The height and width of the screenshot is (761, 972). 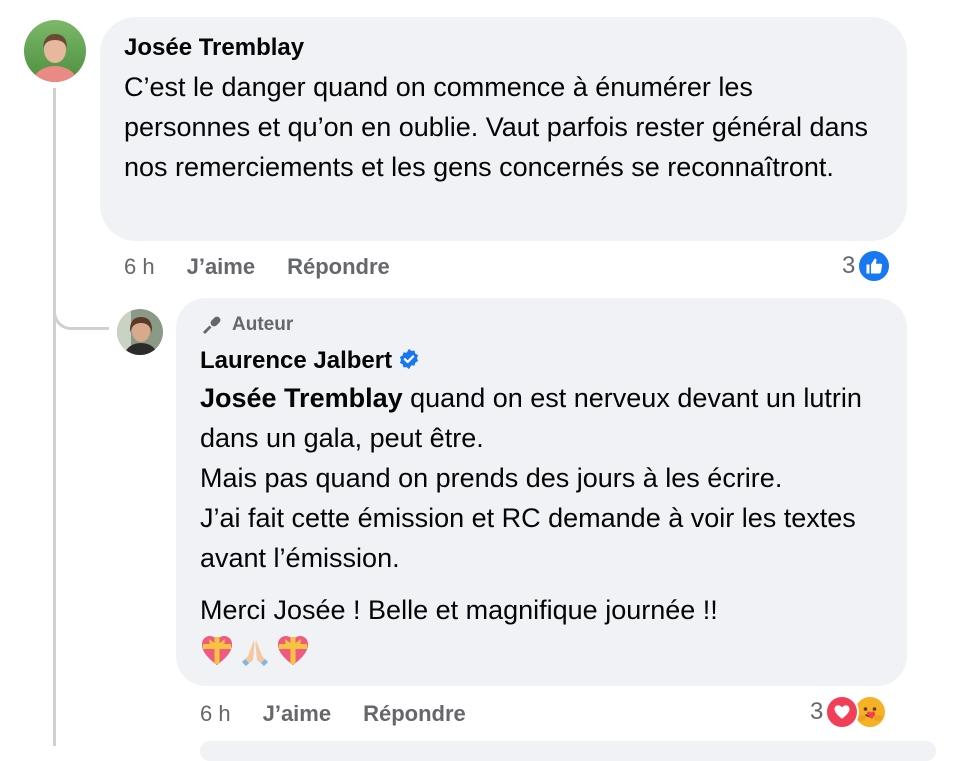 I want to click on verified-badge-icon, so click(x=409, y=361).